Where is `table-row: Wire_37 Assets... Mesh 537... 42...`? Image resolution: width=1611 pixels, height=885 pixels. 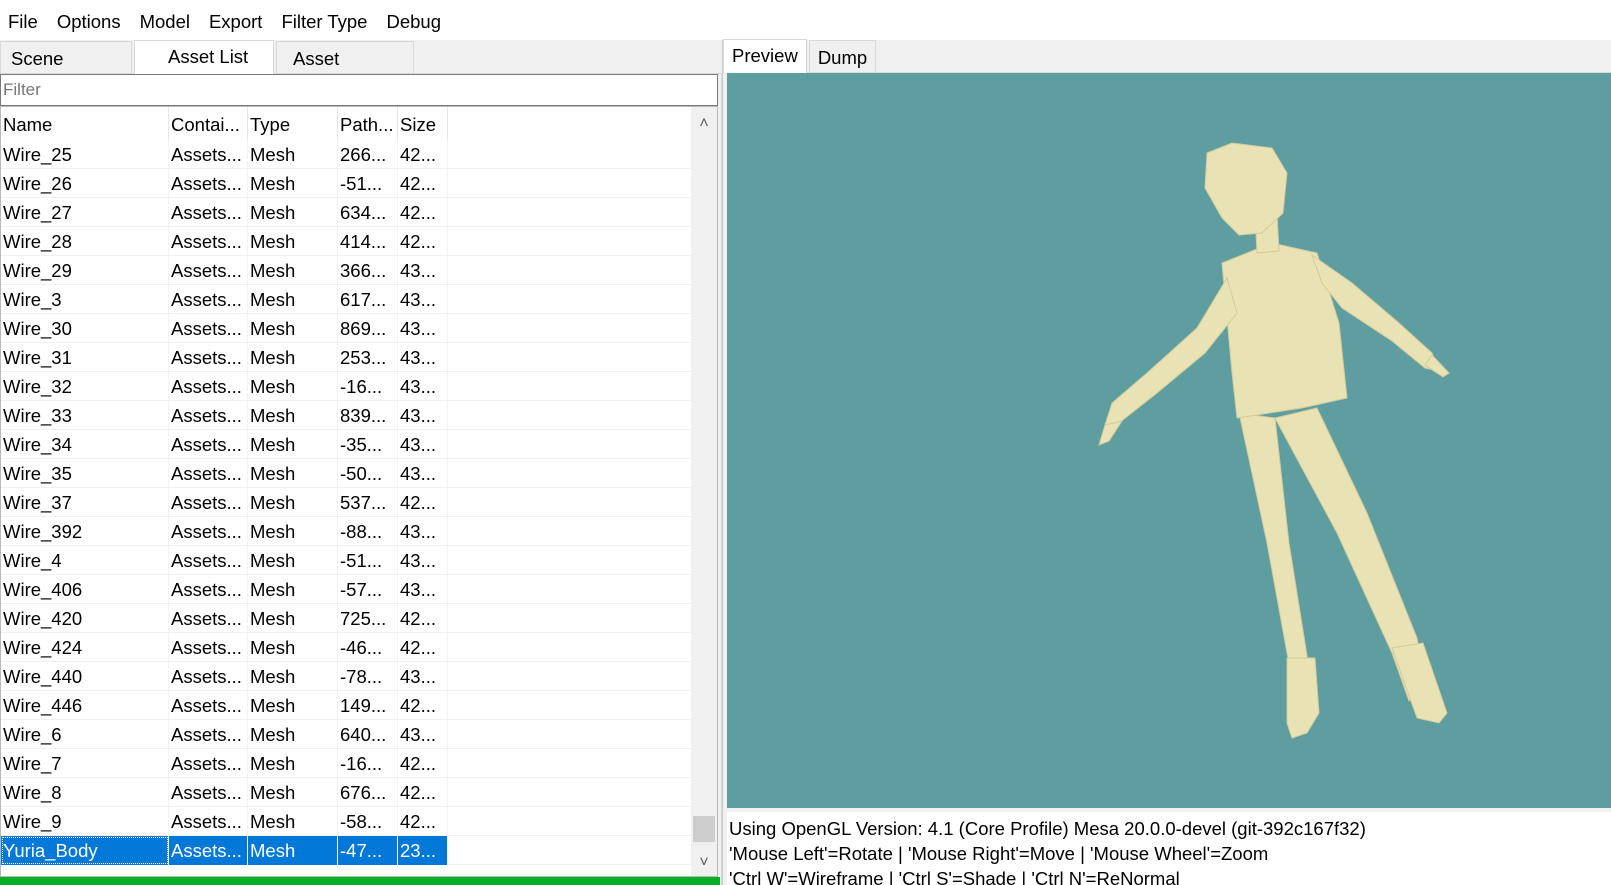 table-row: Wire_37 Assets... Mesh 537... 42... is located at coordinates (346, 502).